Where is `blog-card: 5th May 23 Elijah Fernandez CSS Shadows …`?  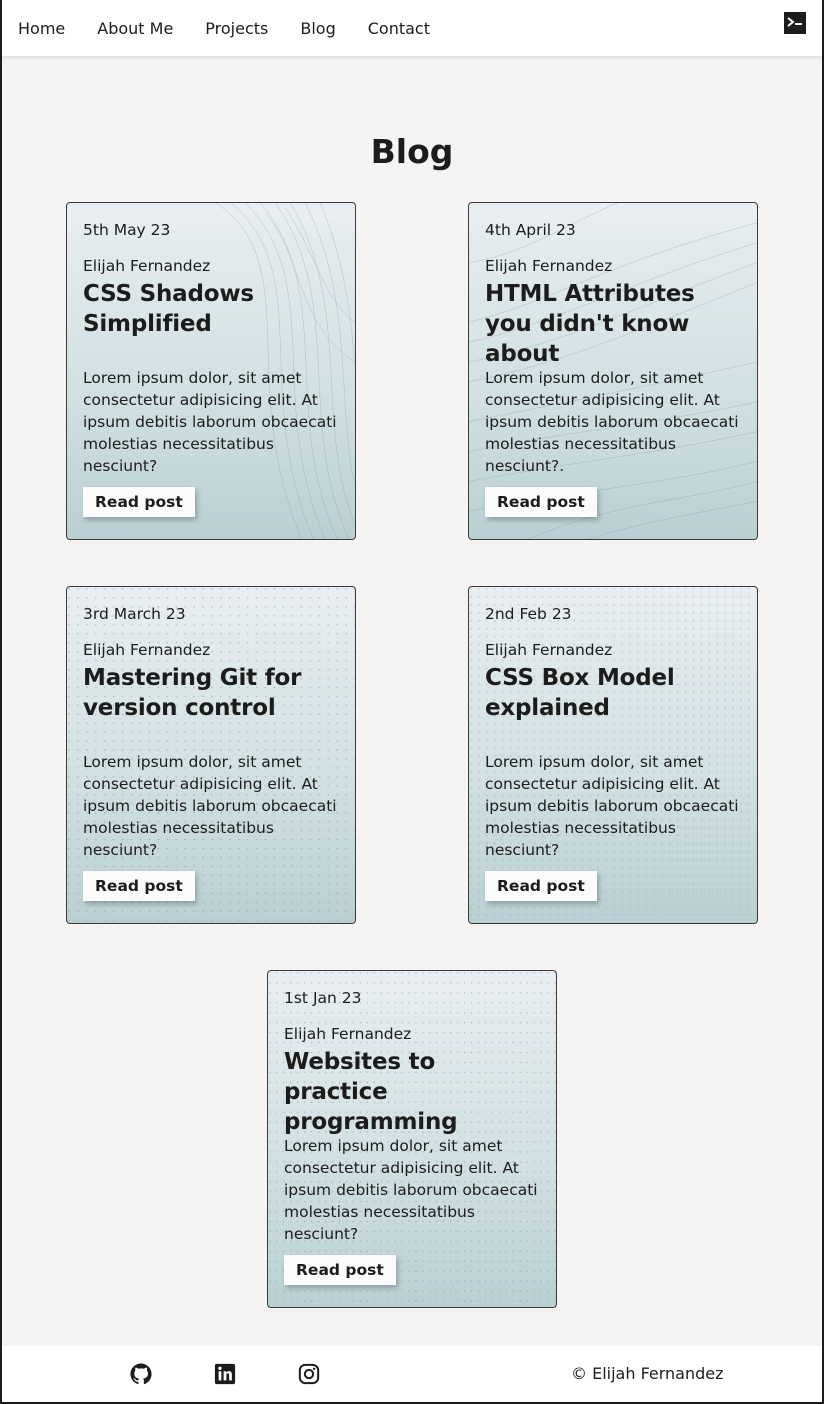
blog-card: 5th May 23 Elijah Fernandez CSS Shadows … is located at coordinates (211, 371).